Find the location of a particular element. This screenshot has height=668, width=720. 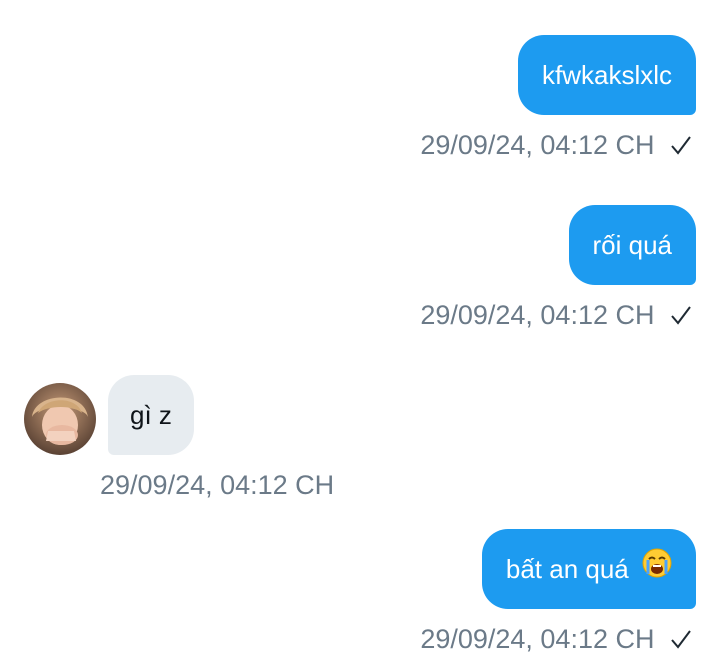

message-bubble-outgoing: bất an quá is located at coordinates (588, 569).